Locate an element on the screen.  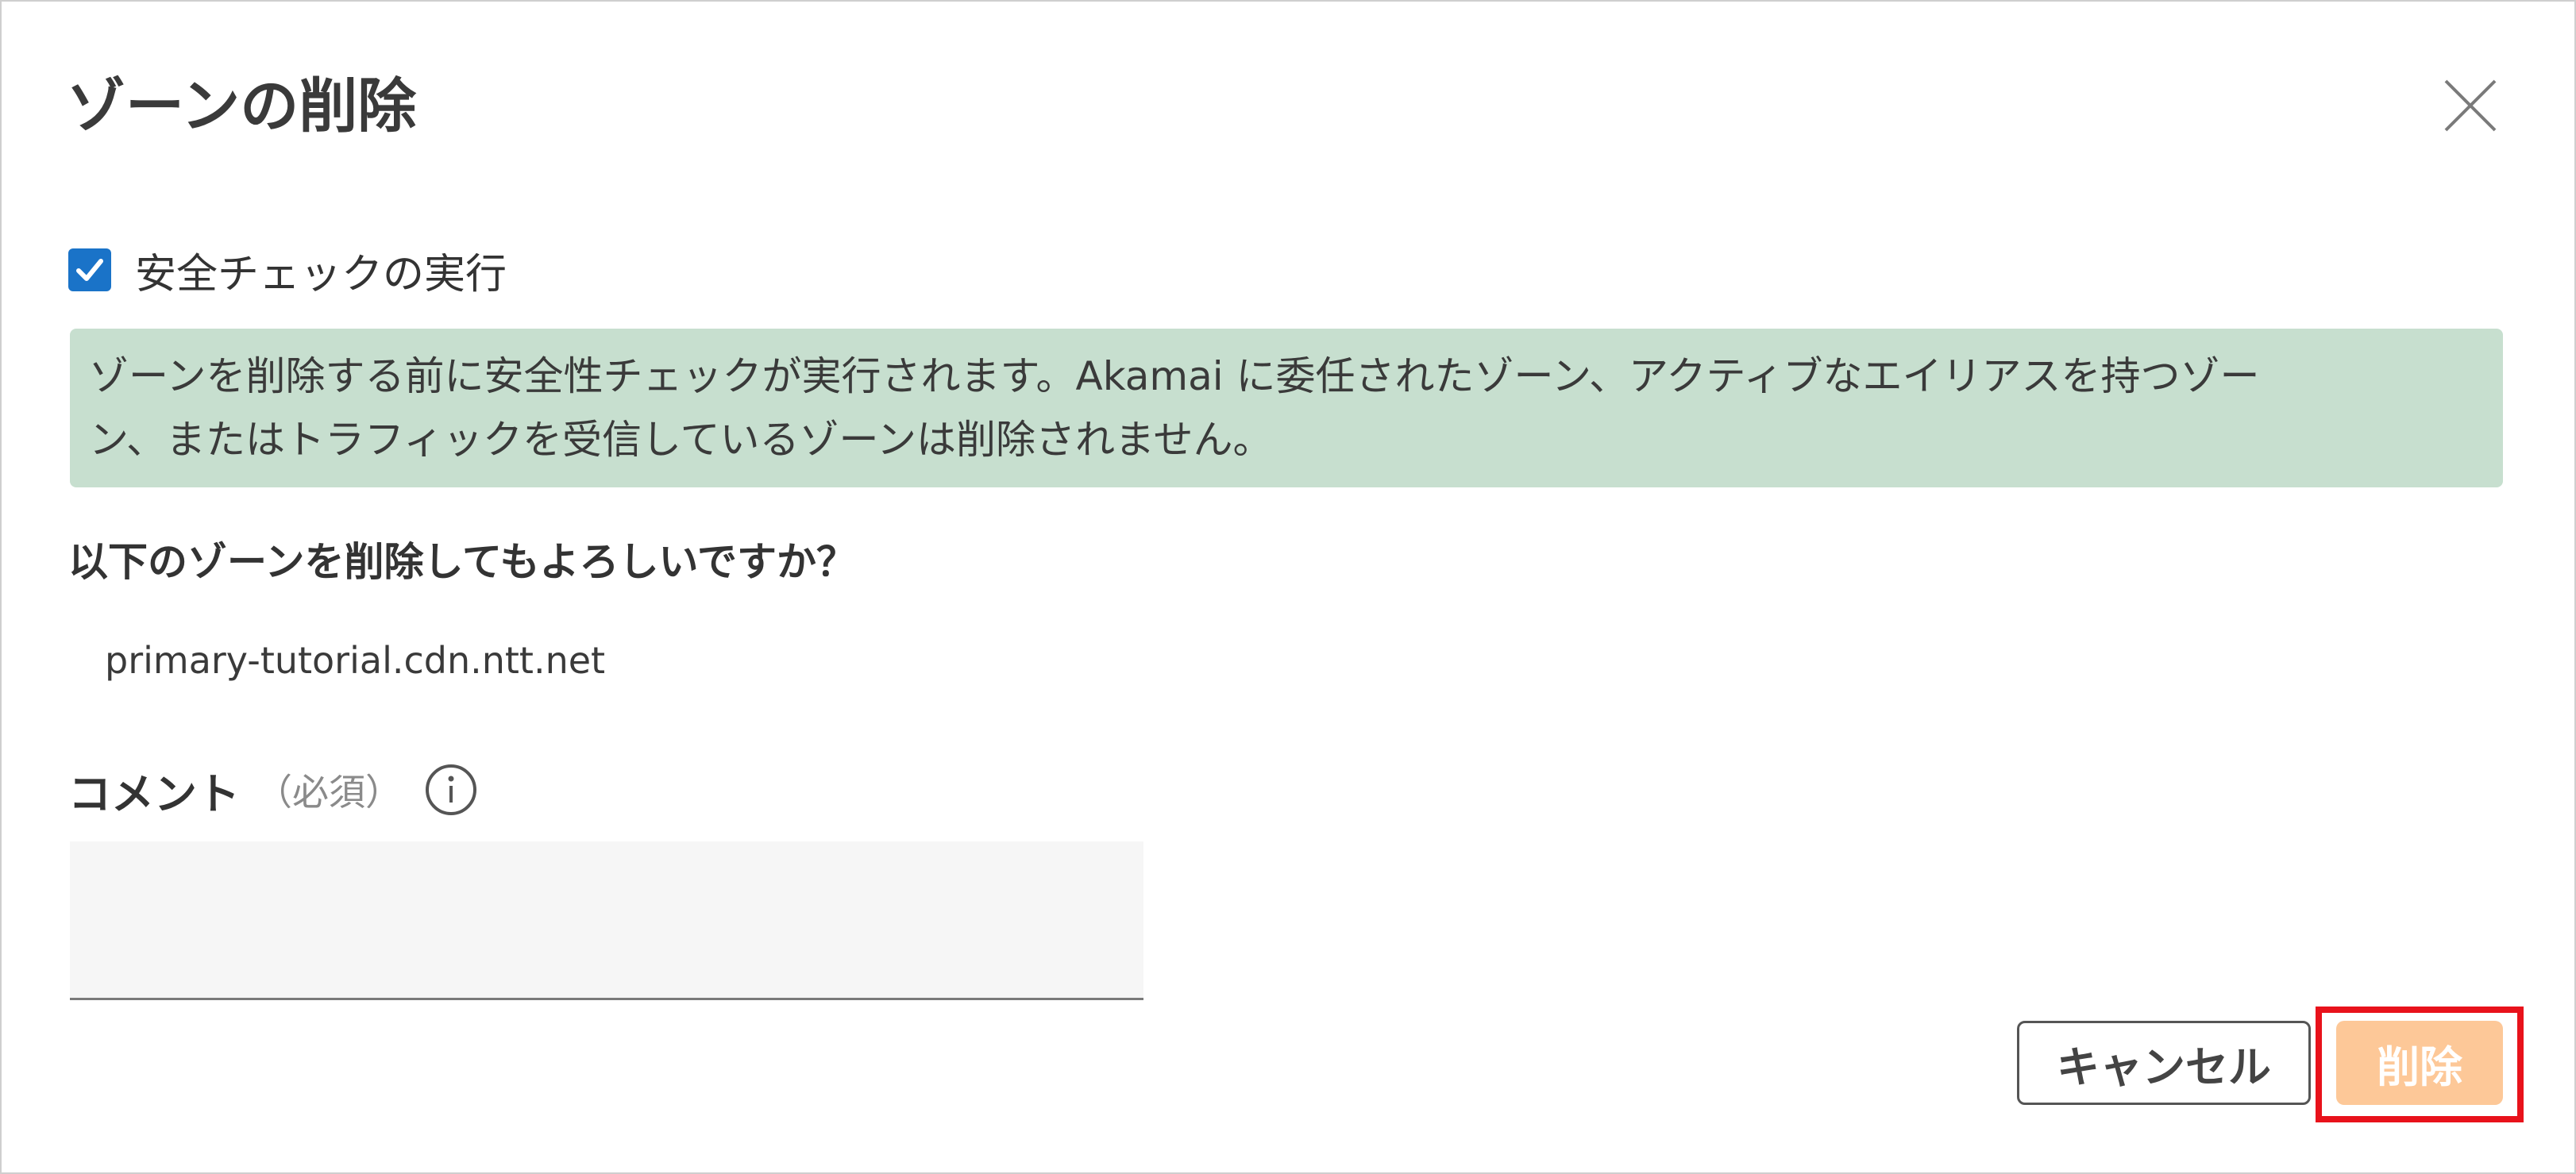
safety-check-row: 安全チェックの実行 is located at coordinates (287, 271).